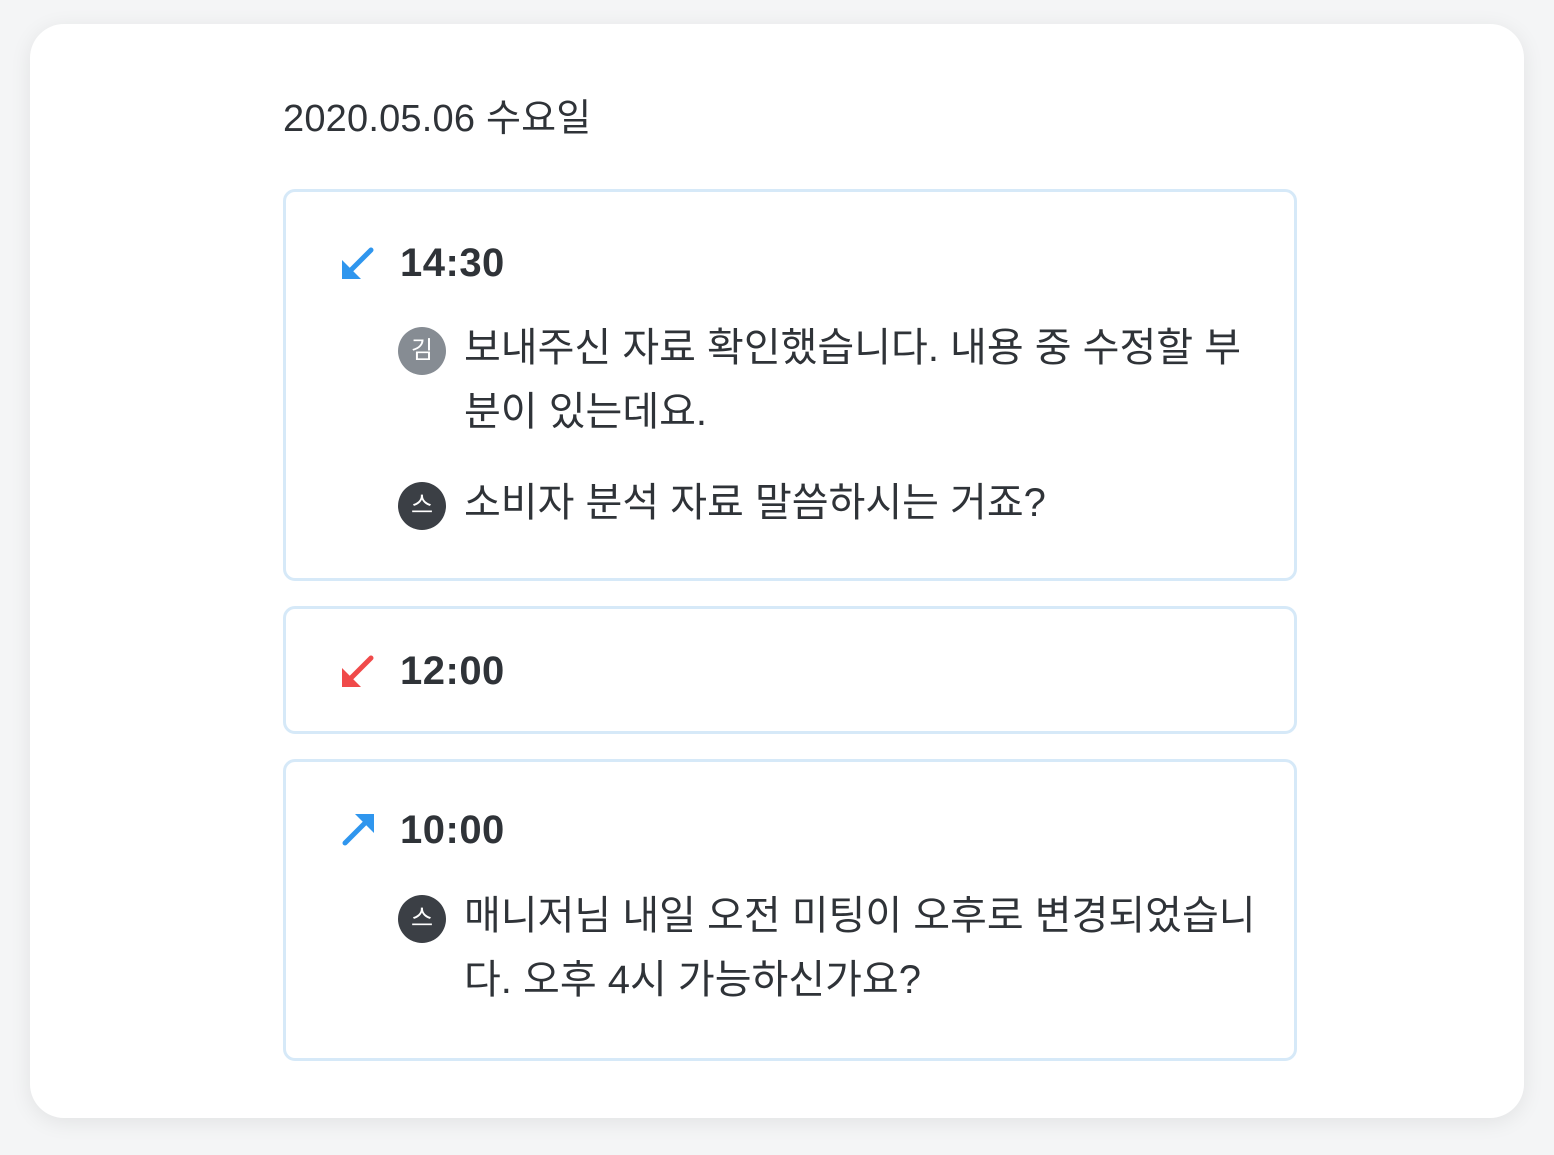 This screenshot has height=1155, width=1554. Describe the element at coordinates (437, 119) in the screenshot. I see `date-header: 2020.05.06 수요일` at that location.